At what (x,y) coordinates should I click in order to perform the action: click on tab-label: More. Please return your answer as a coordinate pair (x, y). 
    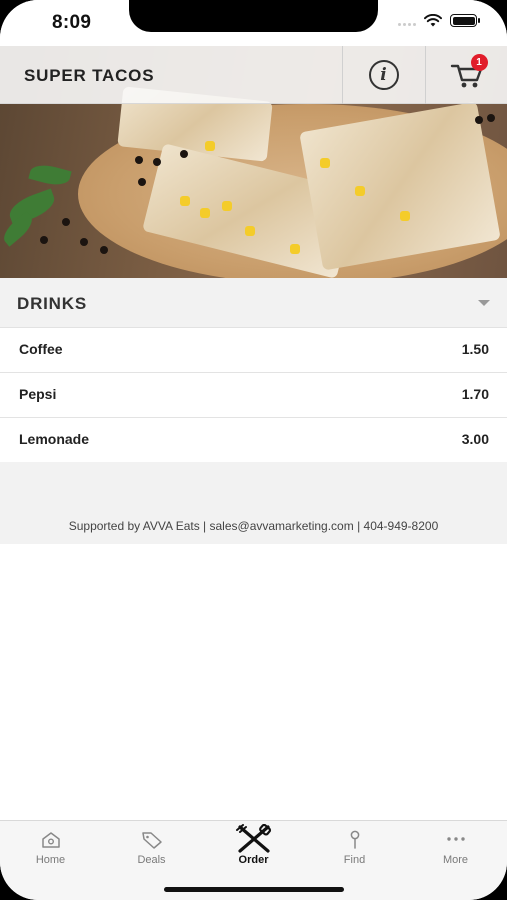
    Looking at the image, I should click on (455, 860).